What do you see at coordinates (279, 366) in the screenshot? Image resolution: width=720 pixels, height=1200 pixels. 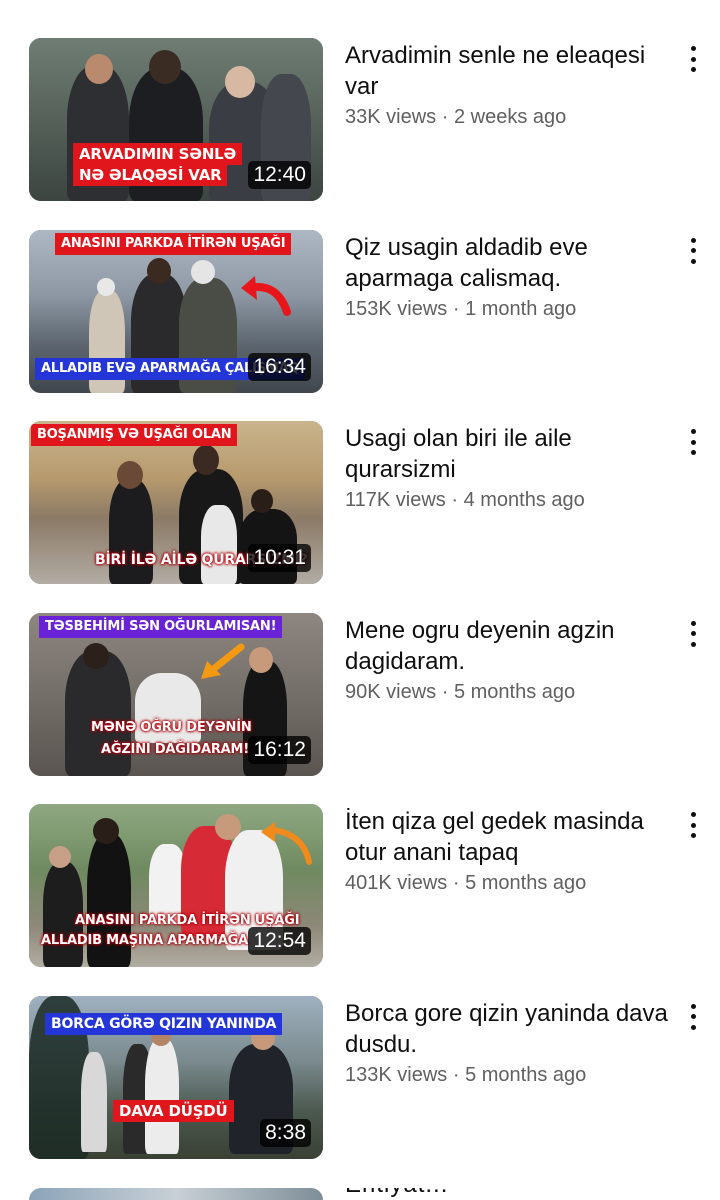 I see `video-duration: 16:34` at bounding box center [279, 366].